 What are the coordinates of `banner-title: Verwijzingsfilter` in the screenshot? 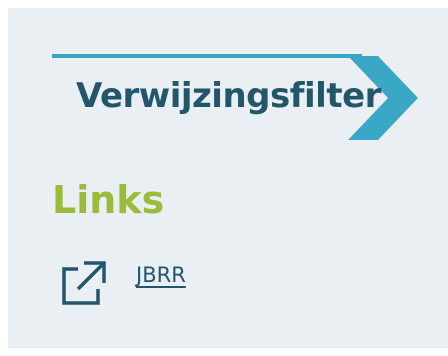 It's located at (228, 96).